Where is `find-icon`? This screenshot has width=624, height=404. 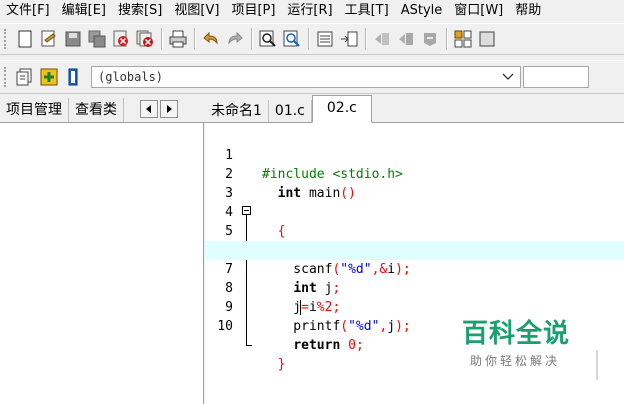 find-icon is located at coordinates (267, 38).